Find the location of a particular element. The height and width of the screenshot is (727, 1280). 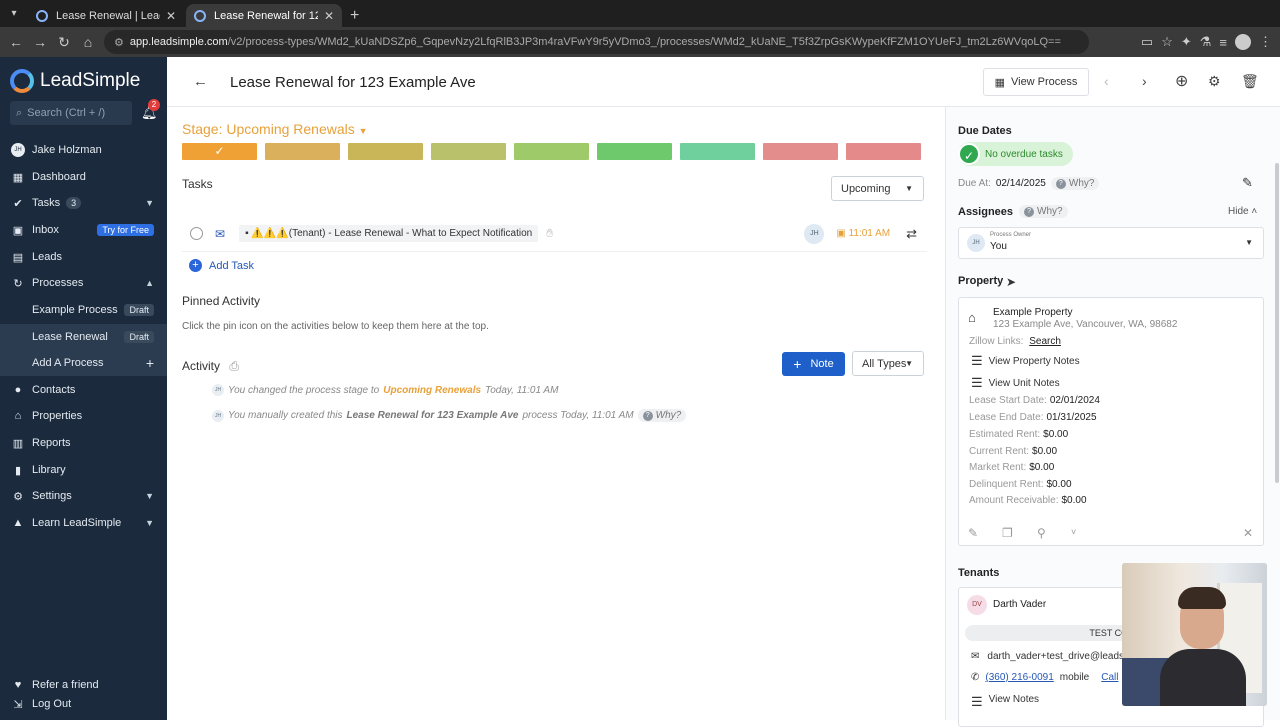

sidebar-item-inbox: ▣ Inbox Try for Free is located at coordinates (83, 230).